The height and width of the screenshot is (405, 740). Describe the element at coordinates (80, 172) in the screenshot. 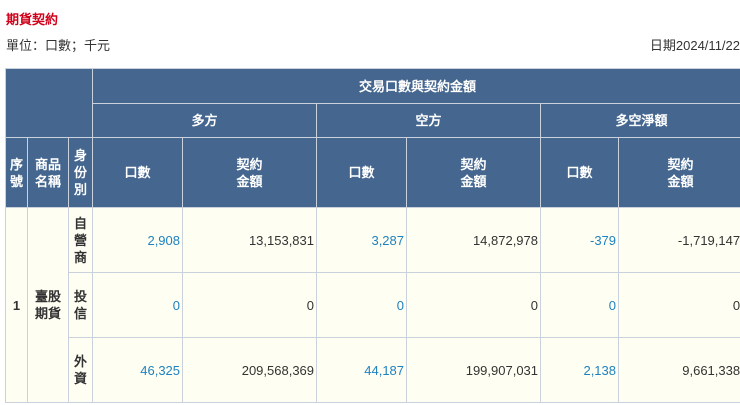

I see `header-identity: 身 份 別` at that location.